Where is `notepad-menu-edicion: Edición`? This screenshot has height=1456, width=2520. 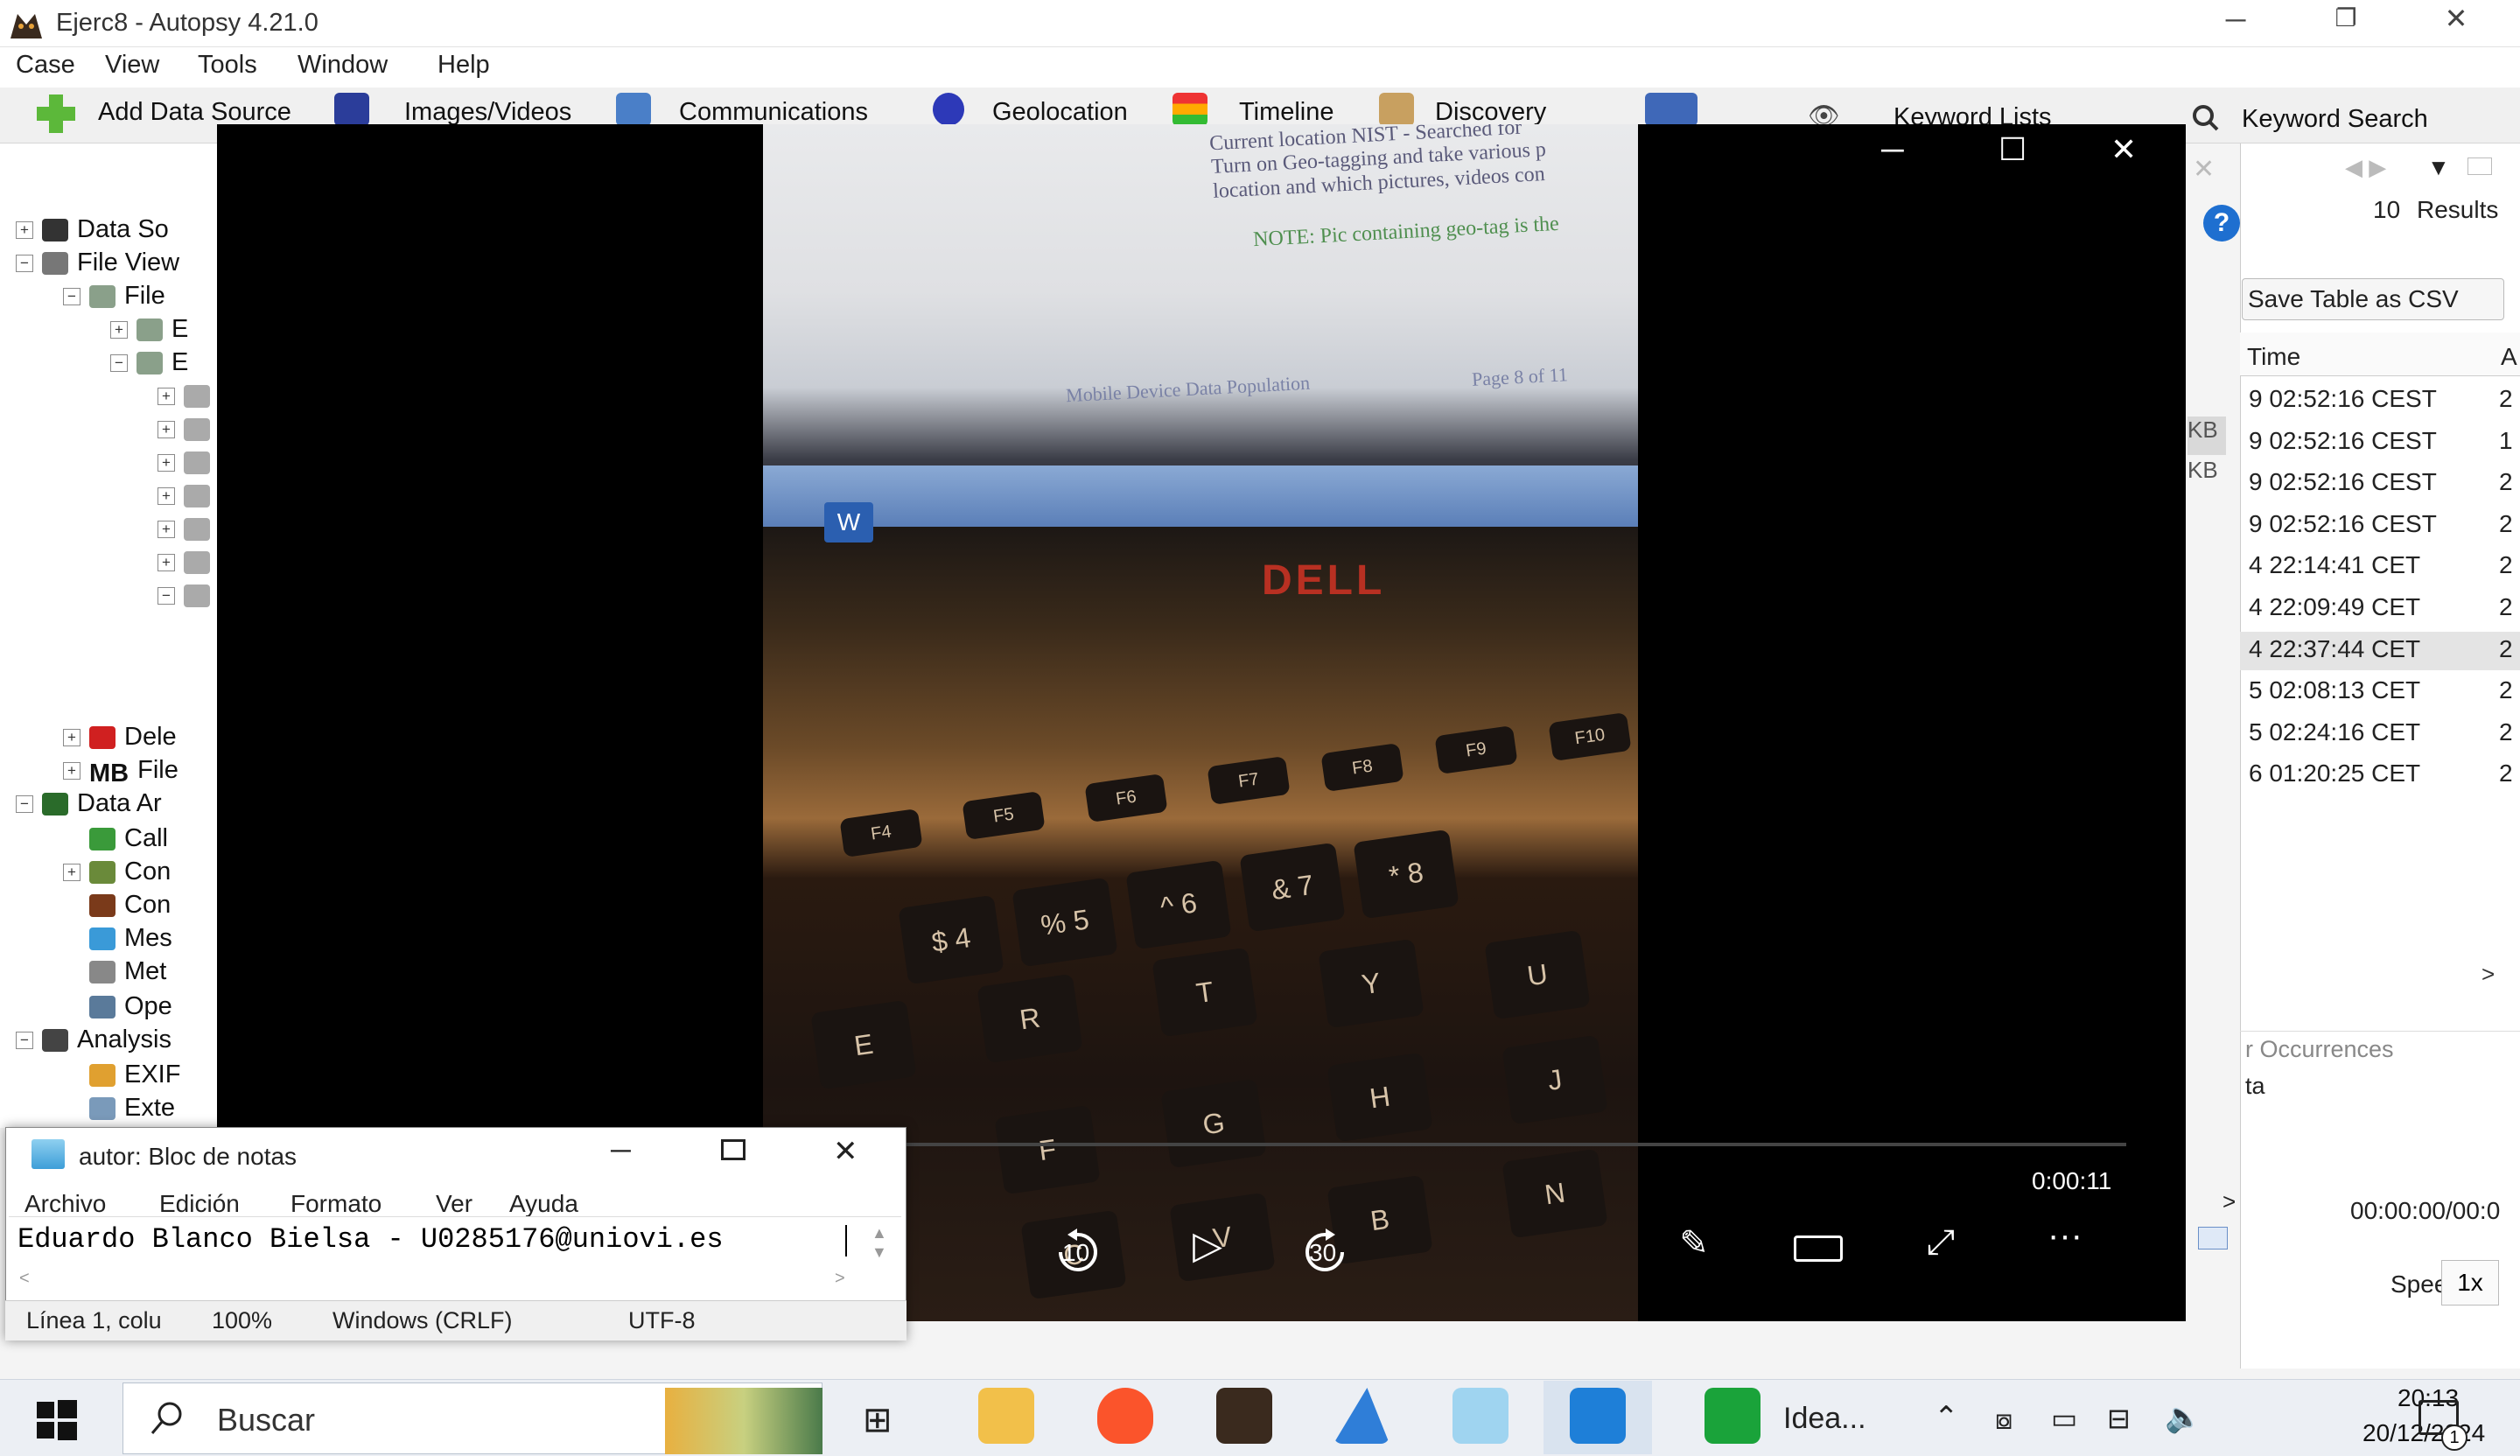
notepad-menu-edicion: Edición is located at coordinates (199, 1204).